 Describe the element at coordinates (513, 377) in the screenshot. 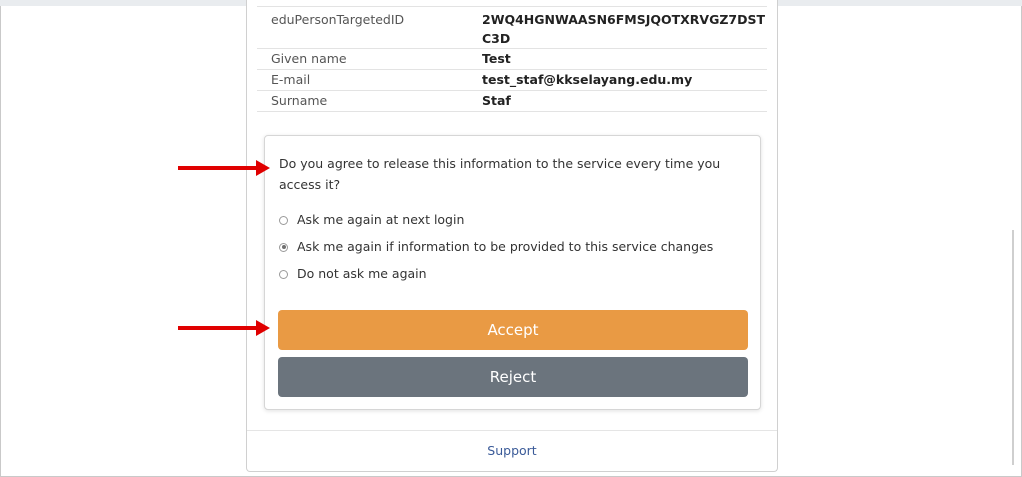

I see `reject-button: Reject` at that location.